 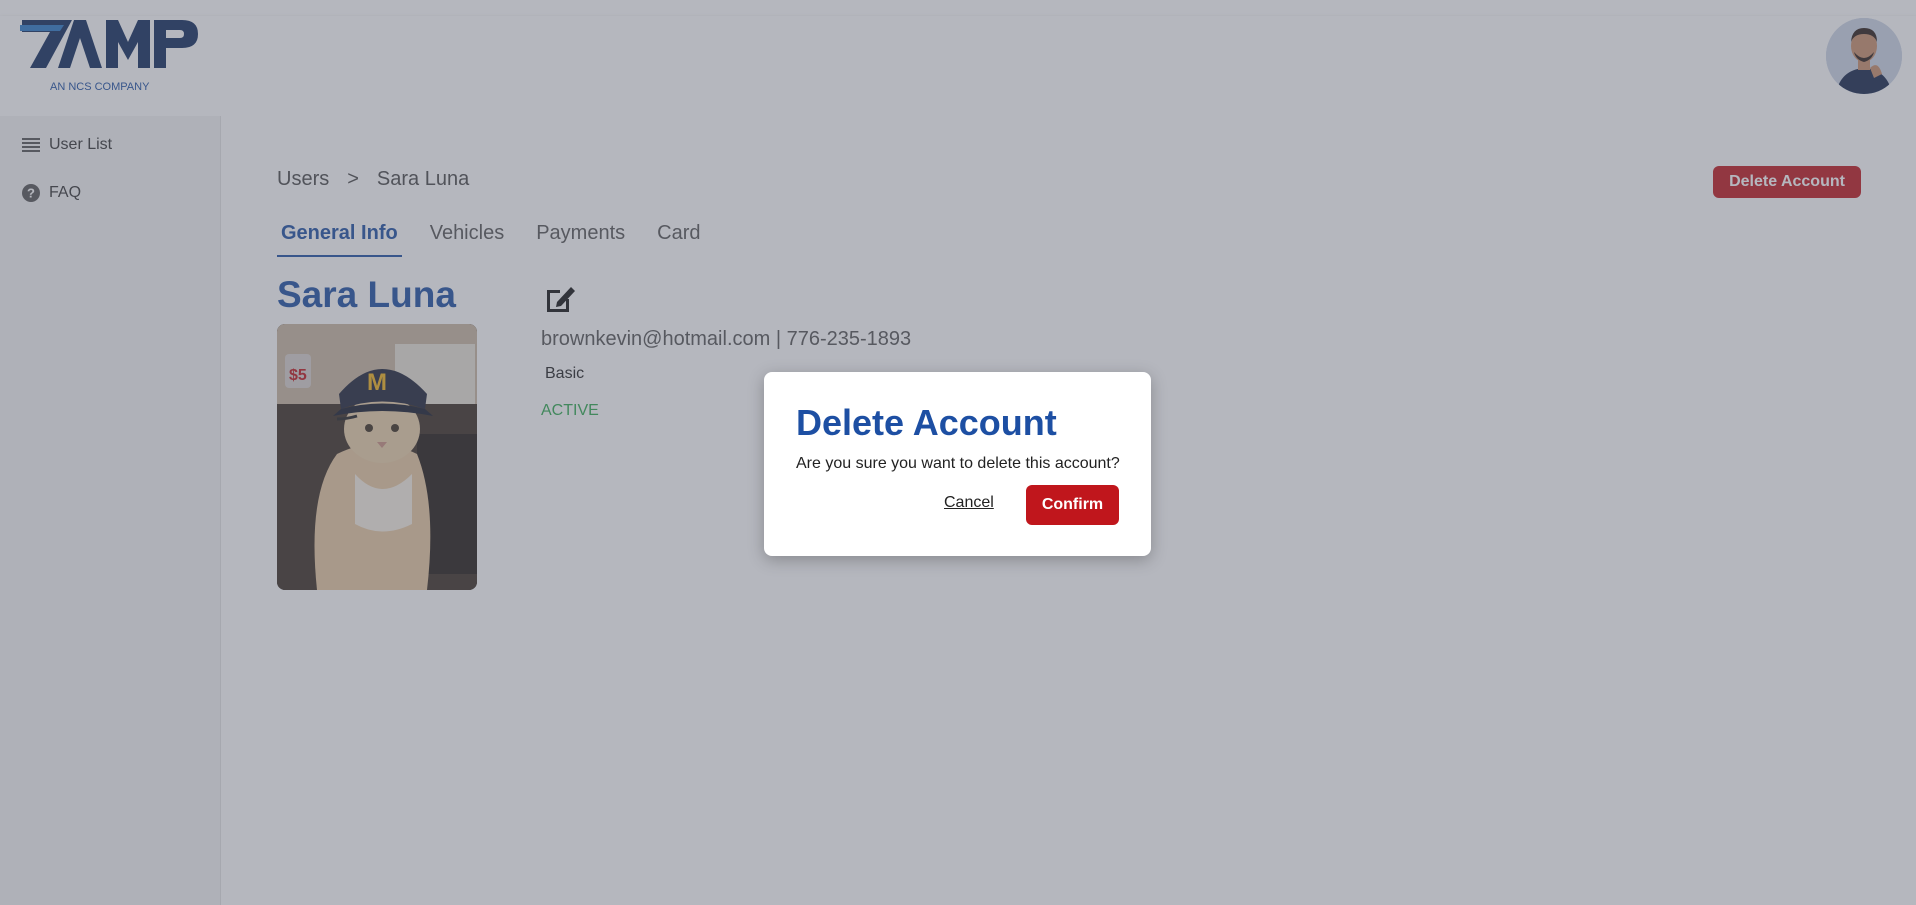 I want to click on dialog-title: Delete Account, so click(x=926, y=422).